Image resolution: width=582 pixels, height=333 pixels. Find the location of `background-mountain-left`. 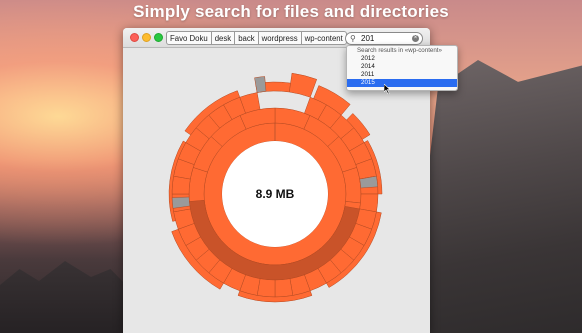

background-mountain-left is located at coordinates (65, 297).